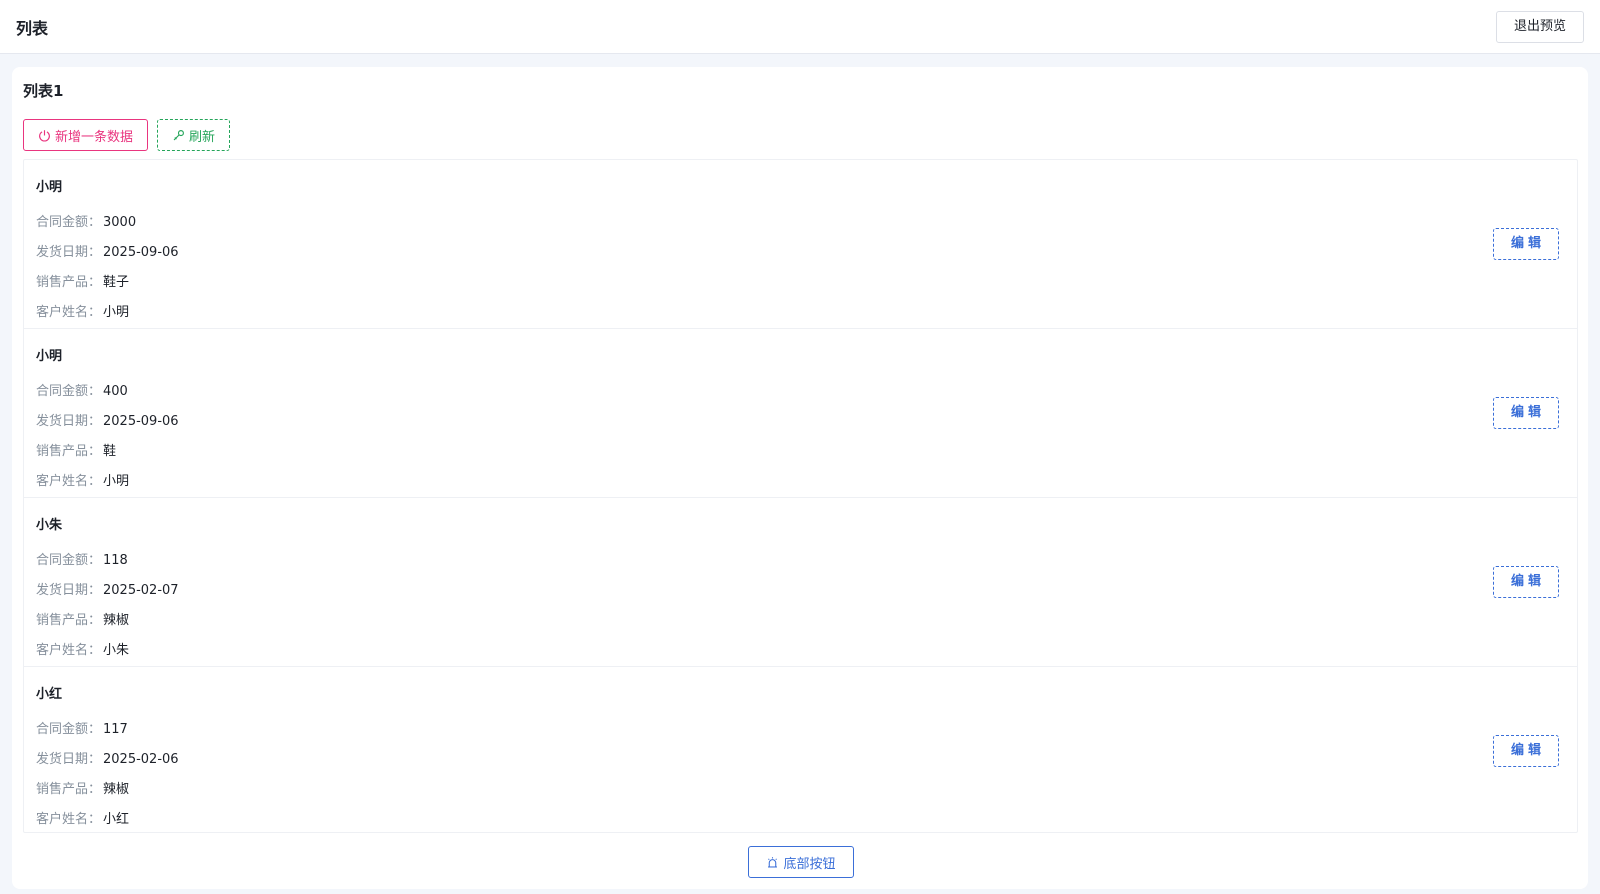 This screenshot has width=1600, height=894. Describe the element at coordinates (141, 759) in the screenshot. I see `date-value: 2025-02-06` at that location.